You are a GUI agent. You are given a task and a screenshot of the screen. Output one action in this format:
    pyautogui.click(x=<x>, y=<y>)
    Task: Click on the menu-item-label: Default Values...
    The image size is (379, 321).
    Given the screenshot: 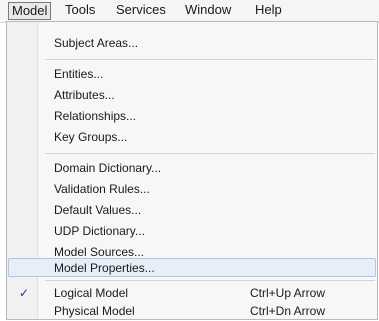 What is the action you would take?
    pyautogui.click(x=98, y=210)
    